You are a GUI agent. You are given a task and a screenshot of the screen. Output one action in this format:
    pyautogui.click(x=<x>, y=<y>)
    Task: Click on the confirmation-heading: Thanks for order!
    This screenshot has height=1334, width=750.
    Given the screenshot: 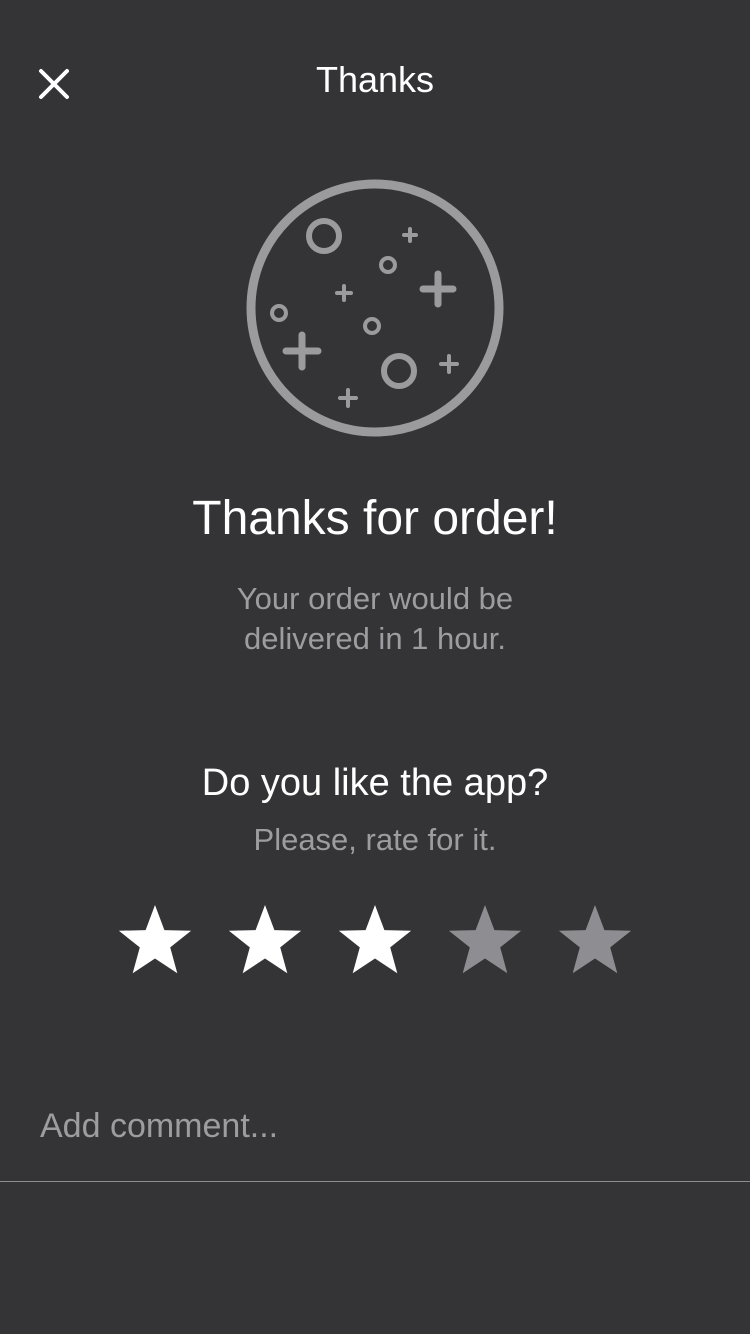 What is the action you would take?
    pyautogui.click(x=375, y=518)
    